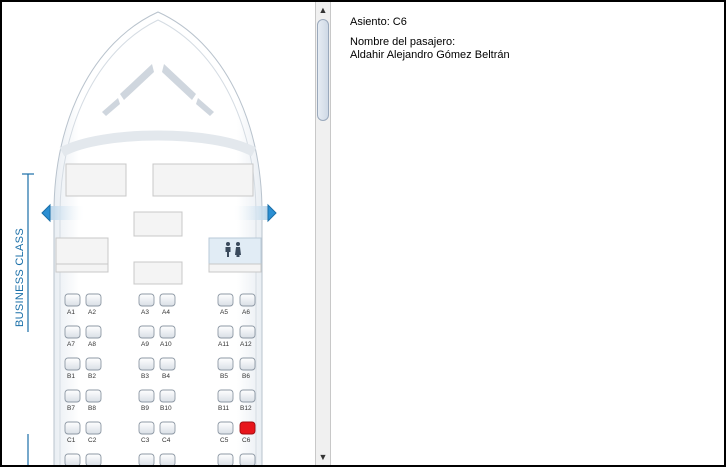 Image resolution: width=726 pixels, height=467 pixels. What do you see at coordinates (82, 268) in the screenshot?
I see `galley-strip-left` at bounding box center [82, 268].